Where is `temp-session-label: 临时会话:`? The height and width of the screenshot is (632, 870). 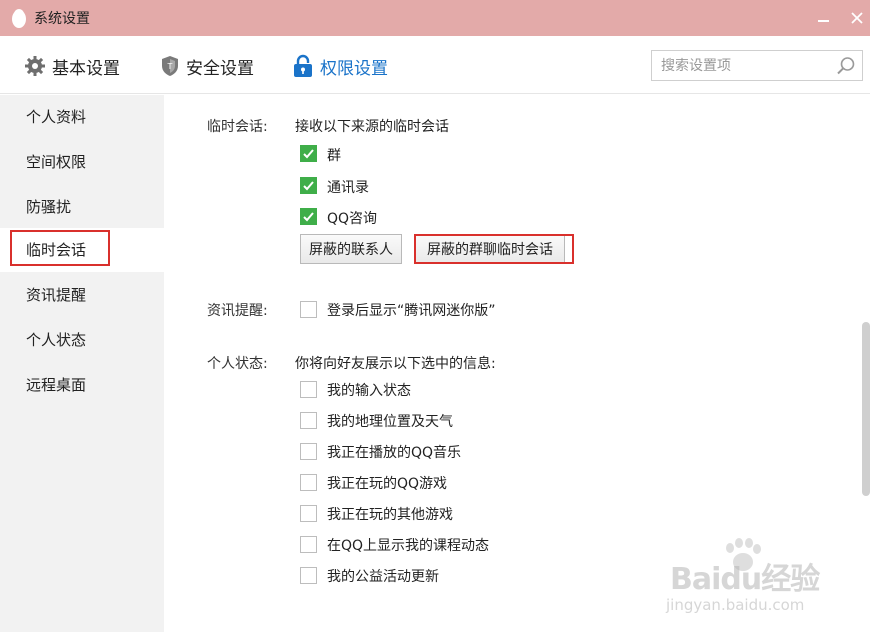 temp-session-label: 临时会话: is located at coordinates (237, 127).